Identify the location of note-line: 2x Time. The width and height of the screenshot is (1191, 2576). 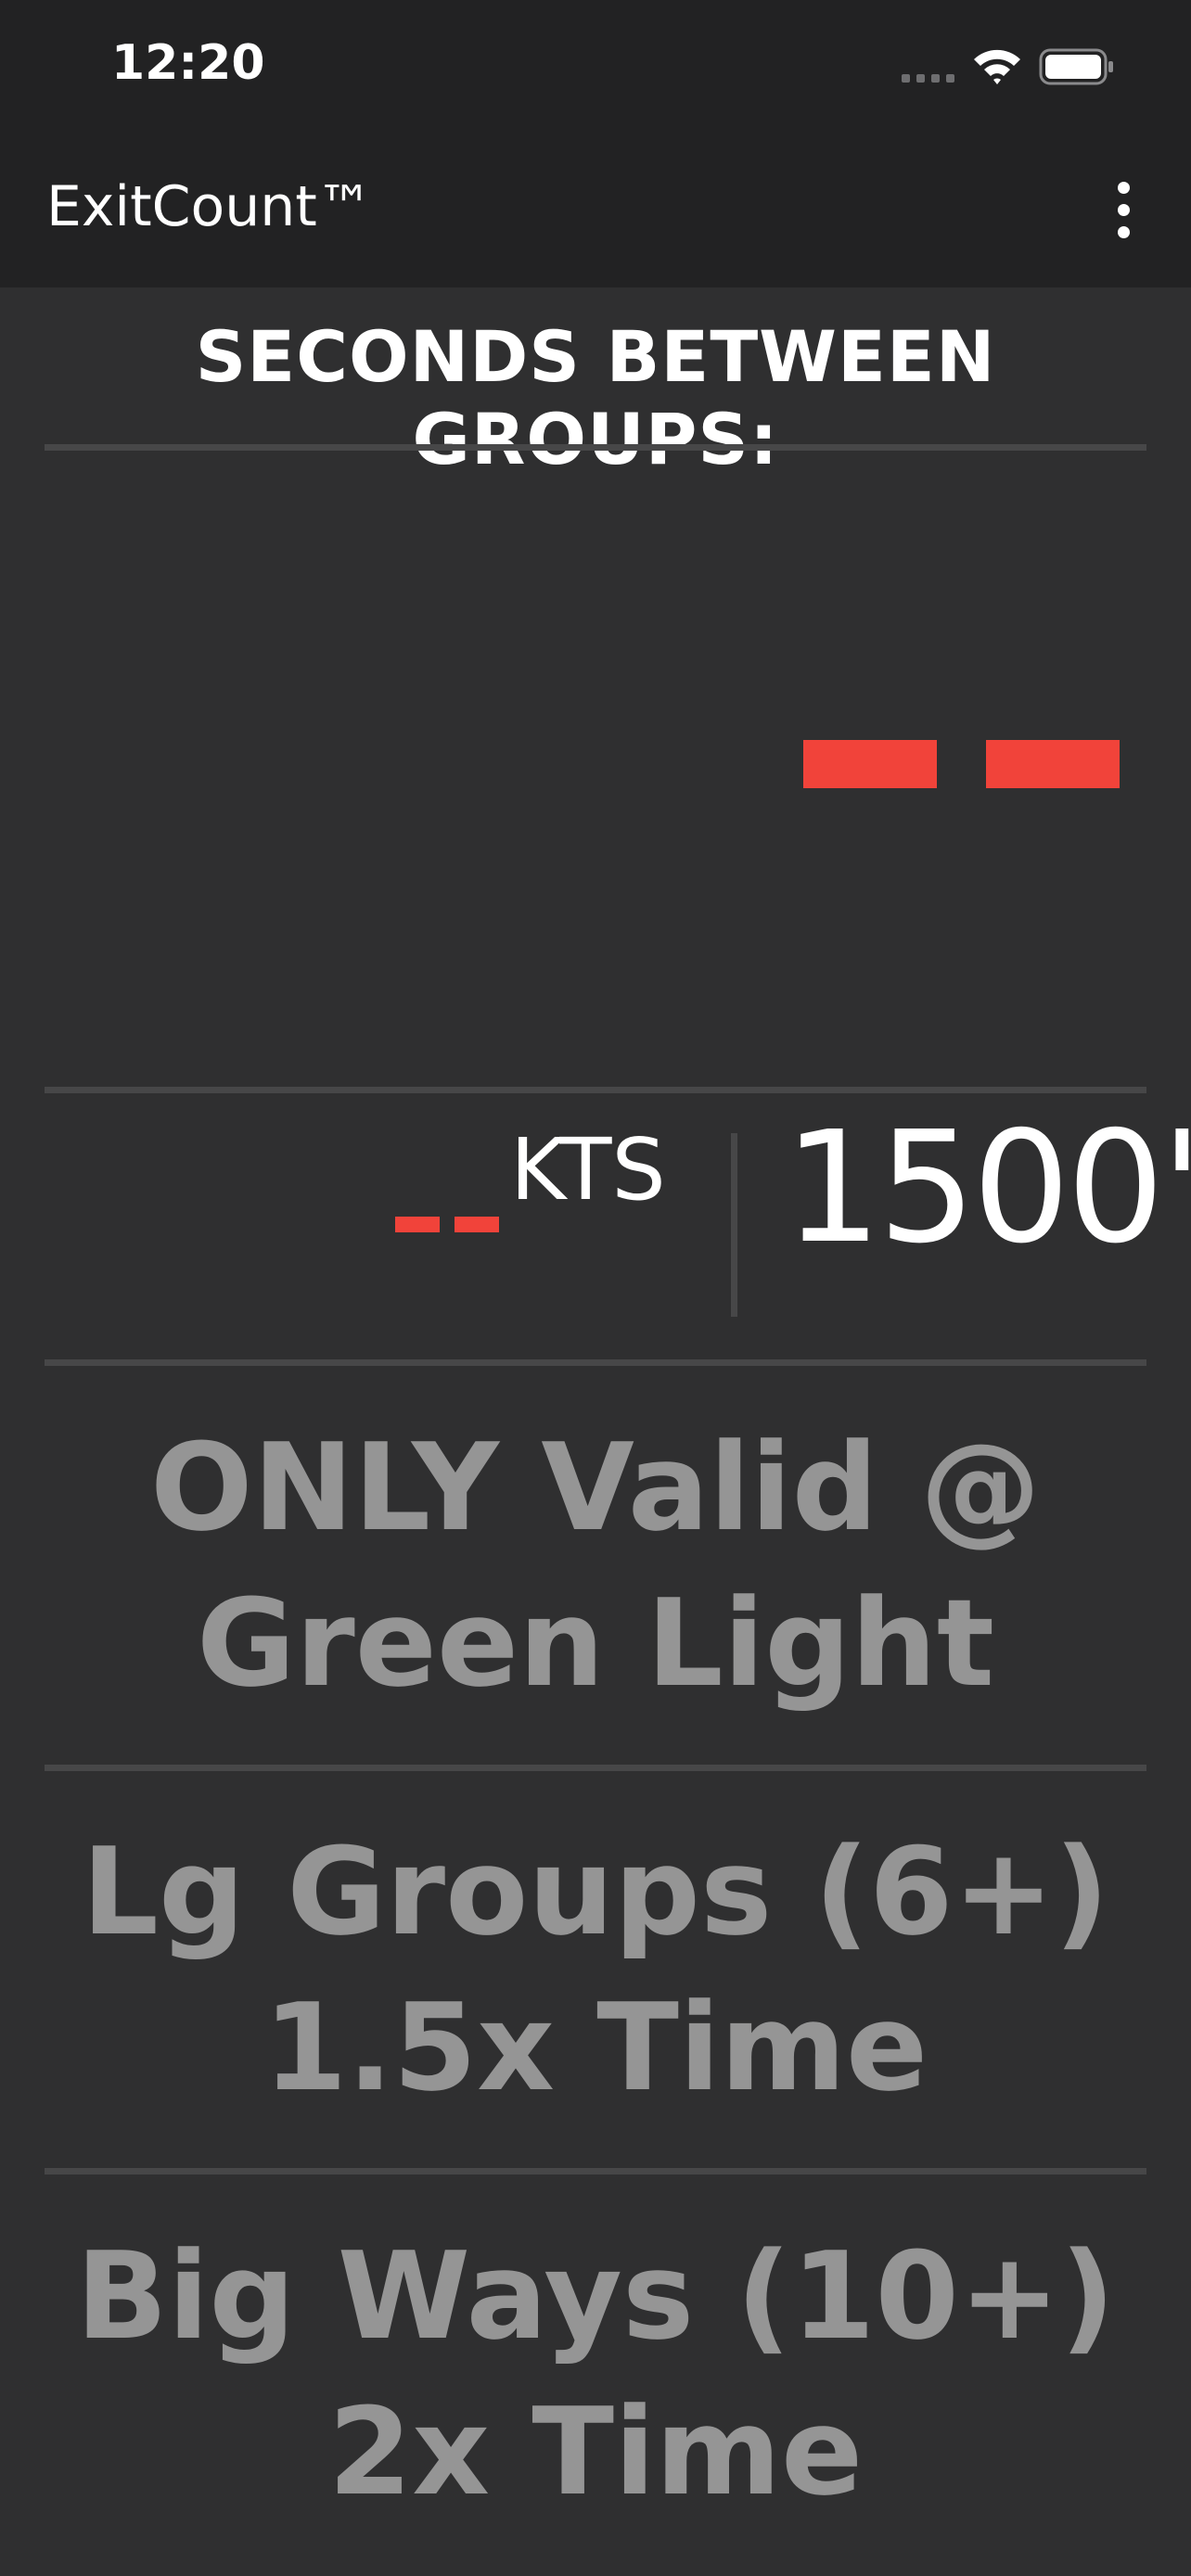
(595, 2451).